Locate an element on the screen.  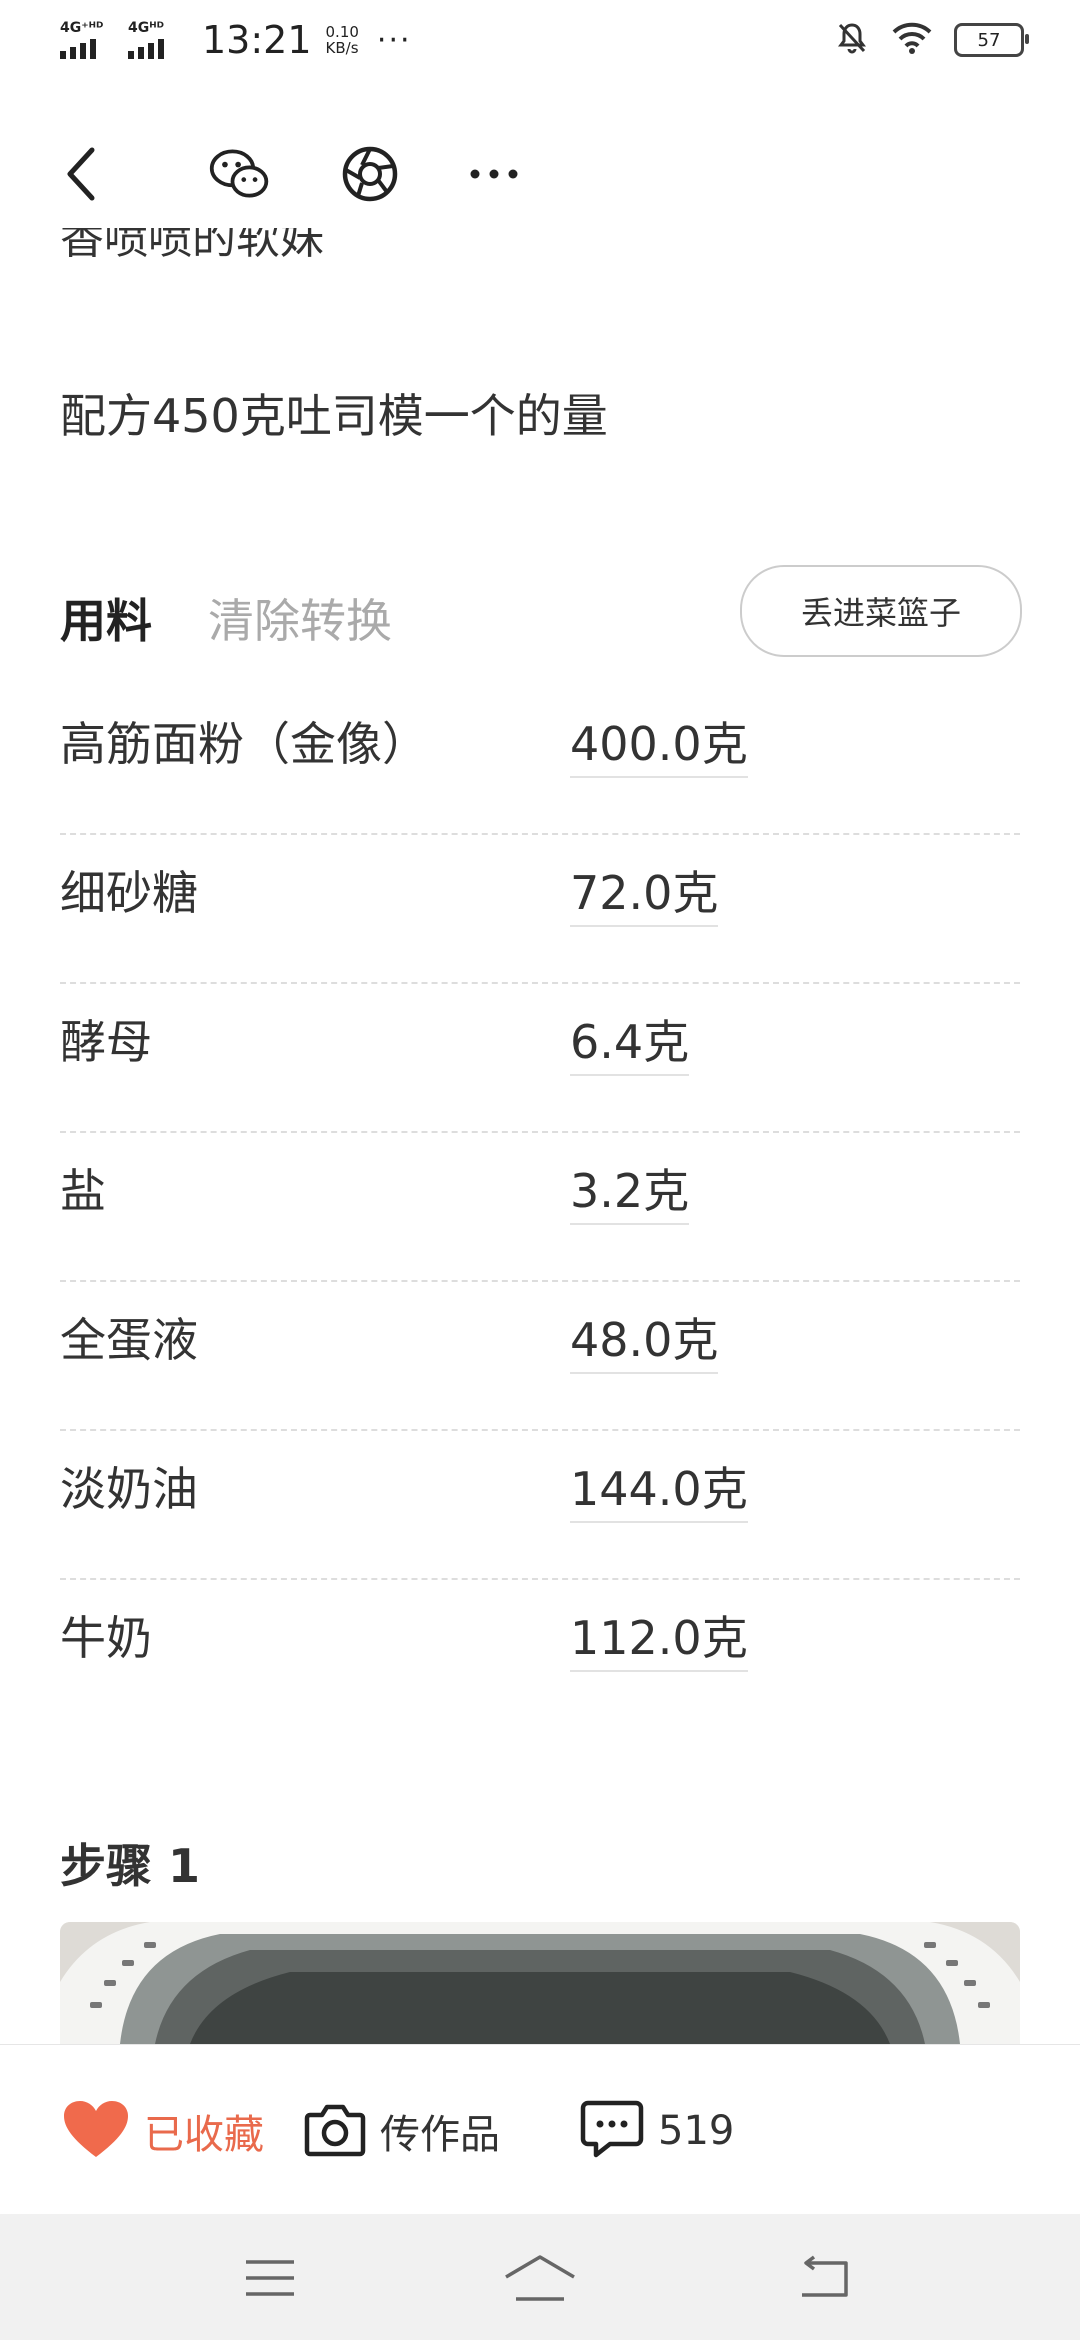
add-to-basket-button: 丢进菜篮子 is located at coordinates (881, 611).